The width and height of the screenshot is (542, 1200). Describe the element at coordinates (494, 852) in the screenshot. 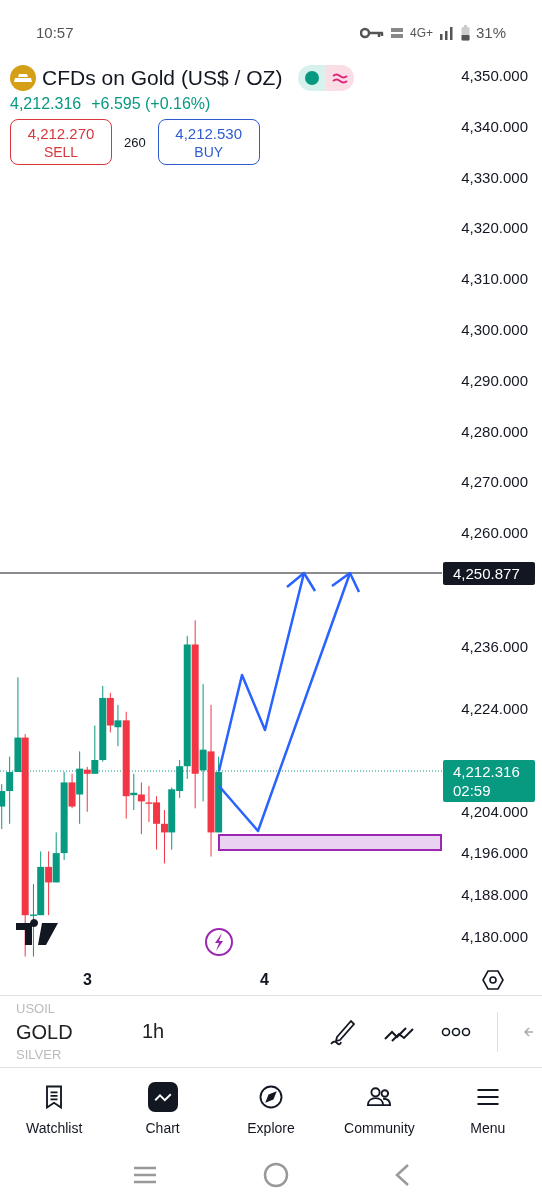

I see `price-axis-label: 4,196.000` at that location.